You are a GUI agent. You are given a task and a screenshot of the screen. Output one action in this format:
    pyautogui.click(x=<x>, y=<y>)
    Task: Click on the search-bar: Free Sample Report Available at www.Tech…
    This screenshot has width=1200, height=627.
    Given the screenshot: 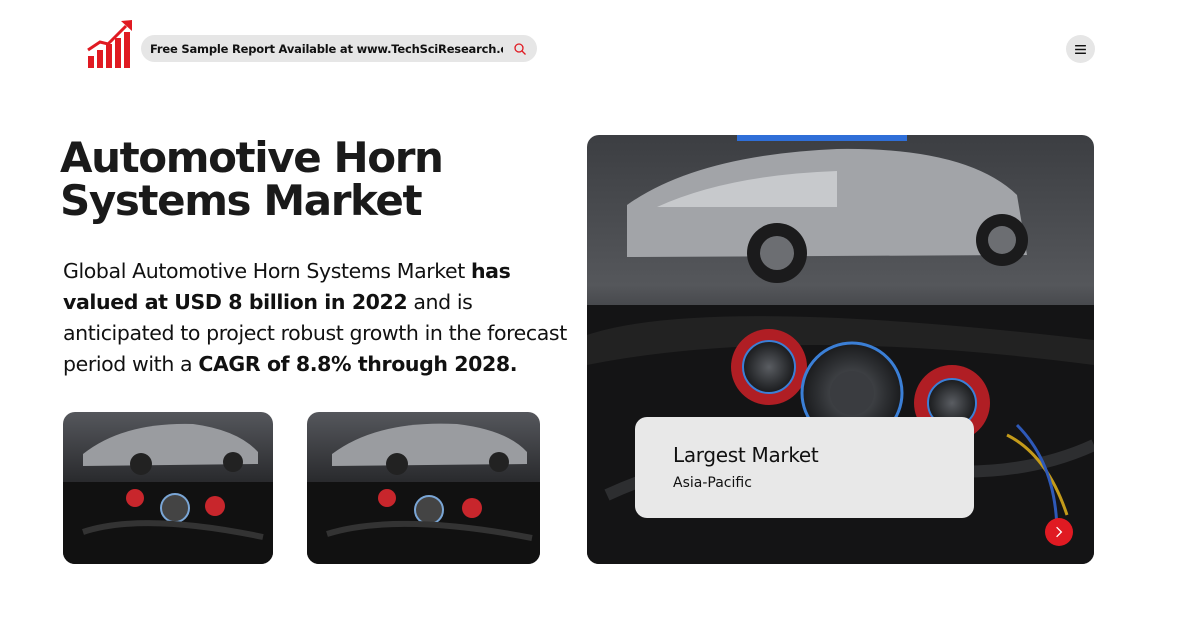 What is the action you would take?
    pyautogui.click(x=339, y=48)
    